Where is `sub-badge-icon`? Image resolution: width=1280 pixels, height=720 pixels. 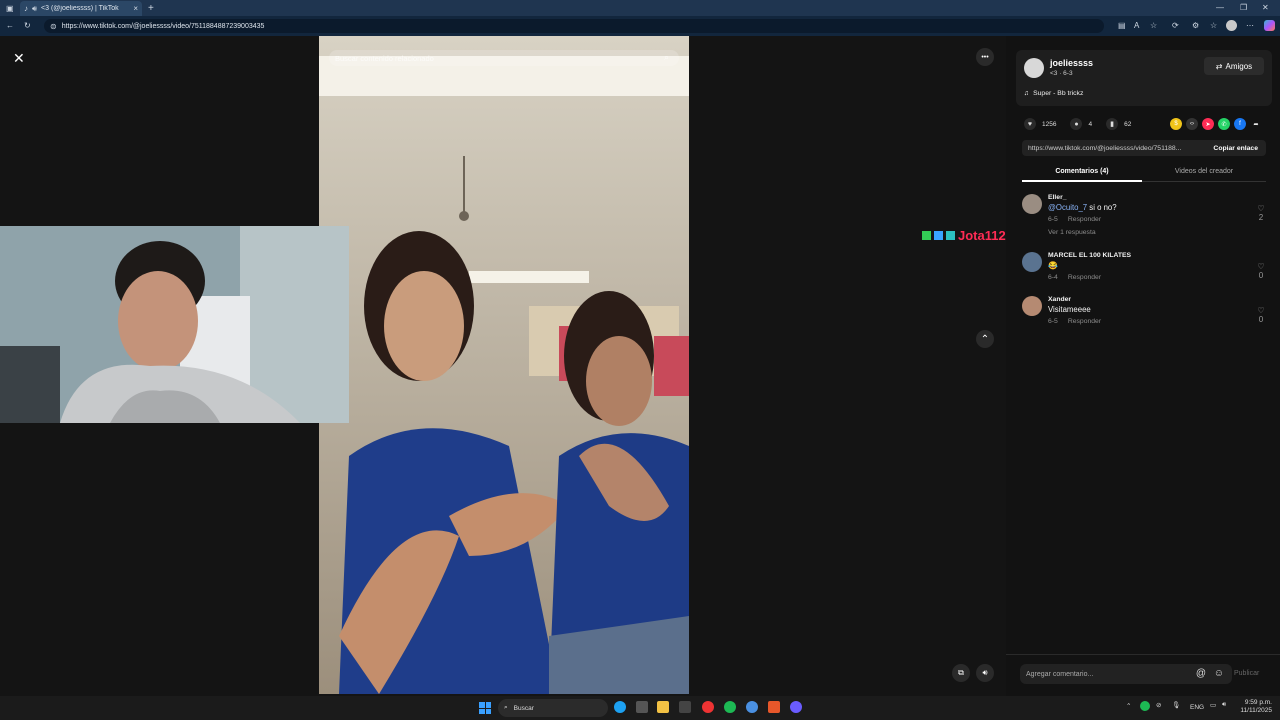
sub-badge-icon is located at coordinates (938, 235).